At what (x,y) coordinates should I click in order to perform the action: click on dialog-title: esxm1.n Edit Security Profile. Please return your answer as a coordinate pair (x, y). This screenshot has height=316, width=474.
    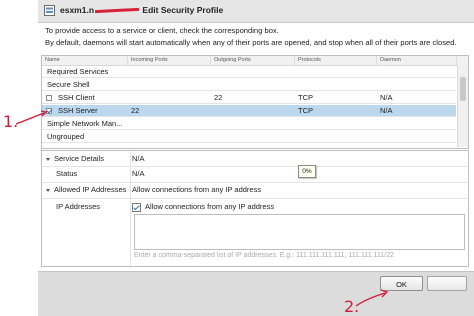
    Looking at the image, I should click on (142, 10).